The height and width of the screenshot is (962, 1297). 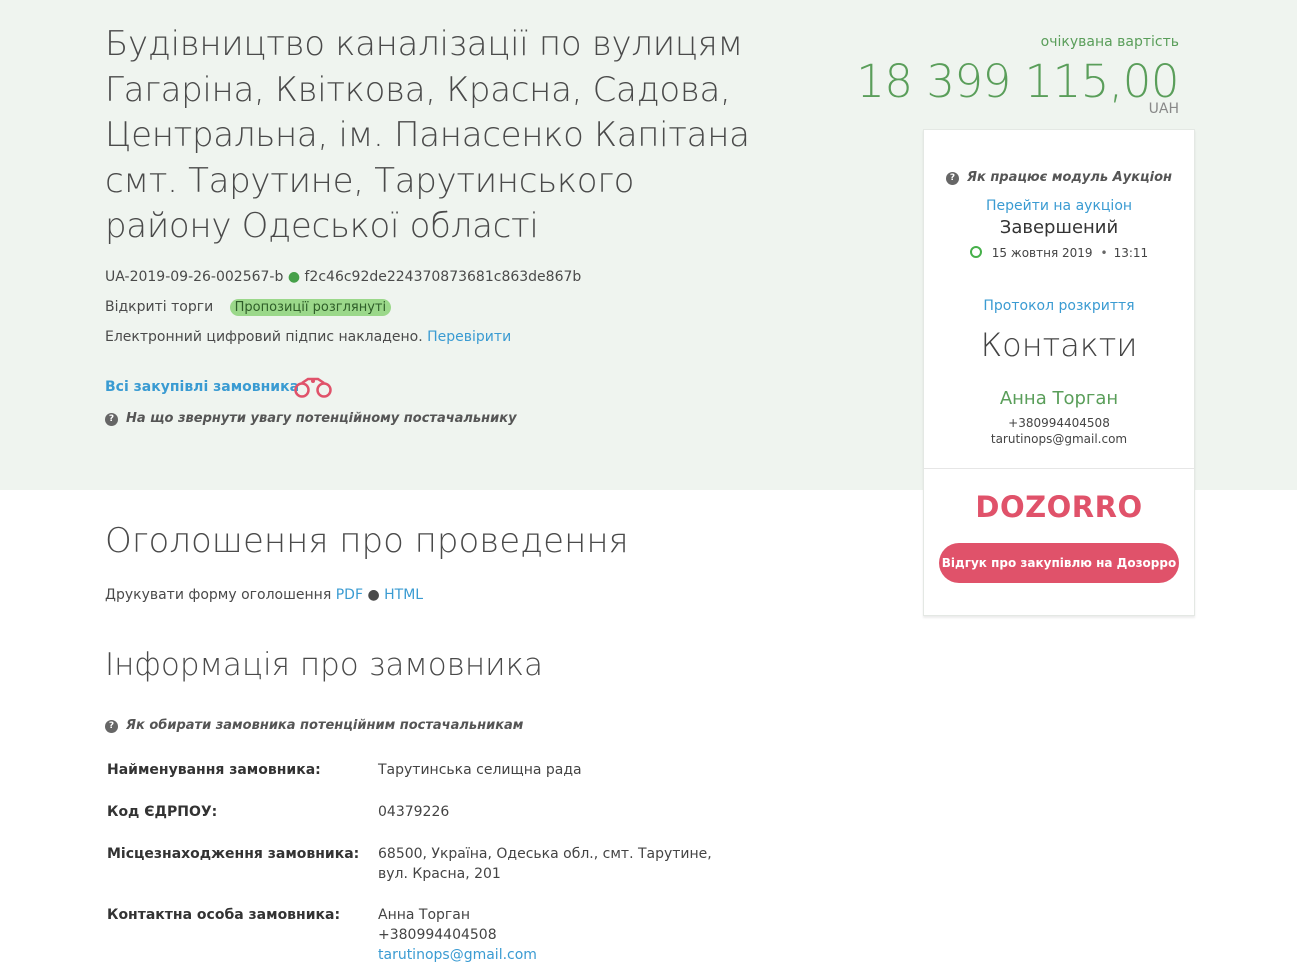 I want to click on protocol-link: Протокол розкриття, so click(x=1058, y=306).